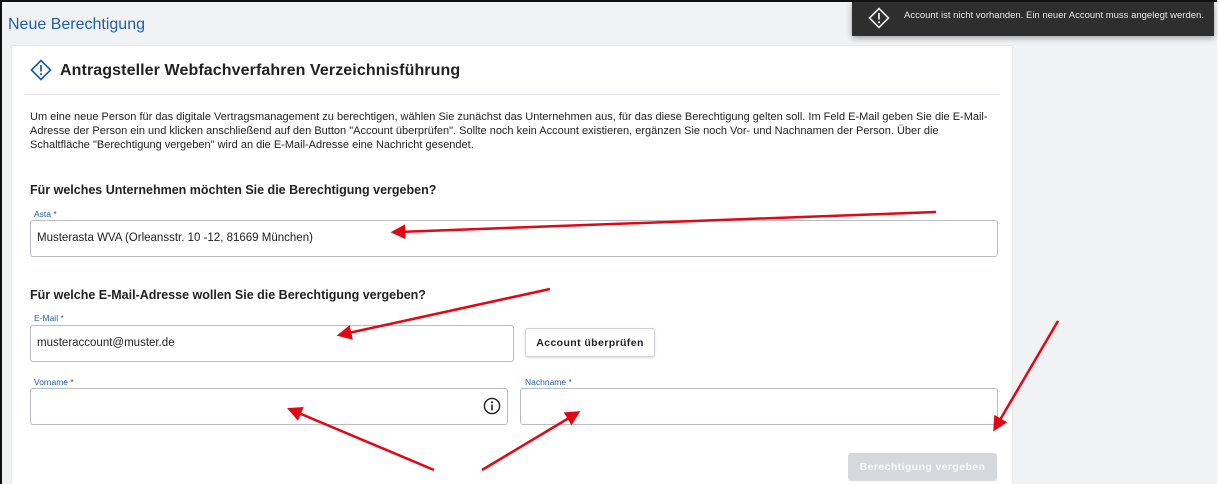 This screenshot has width=1219, height=484. I want to click on grant-permission-button: Berechtigung vergeben, so click(922, 467).